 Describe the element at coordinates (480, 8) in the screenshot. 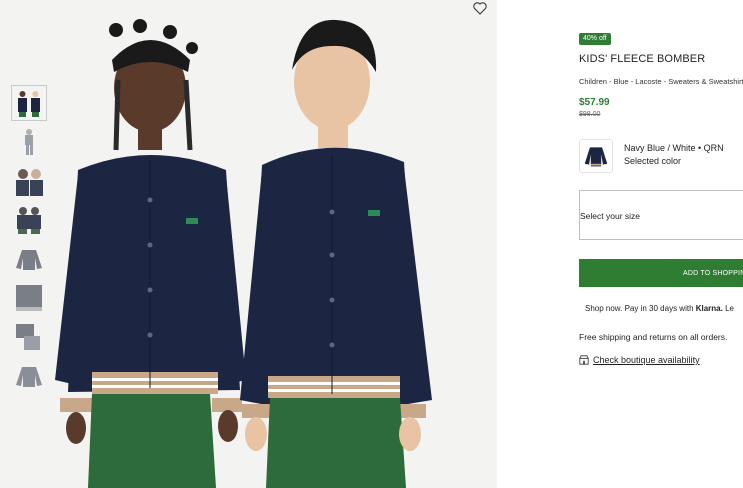

I see `wishlist-heart-icon` at that location.